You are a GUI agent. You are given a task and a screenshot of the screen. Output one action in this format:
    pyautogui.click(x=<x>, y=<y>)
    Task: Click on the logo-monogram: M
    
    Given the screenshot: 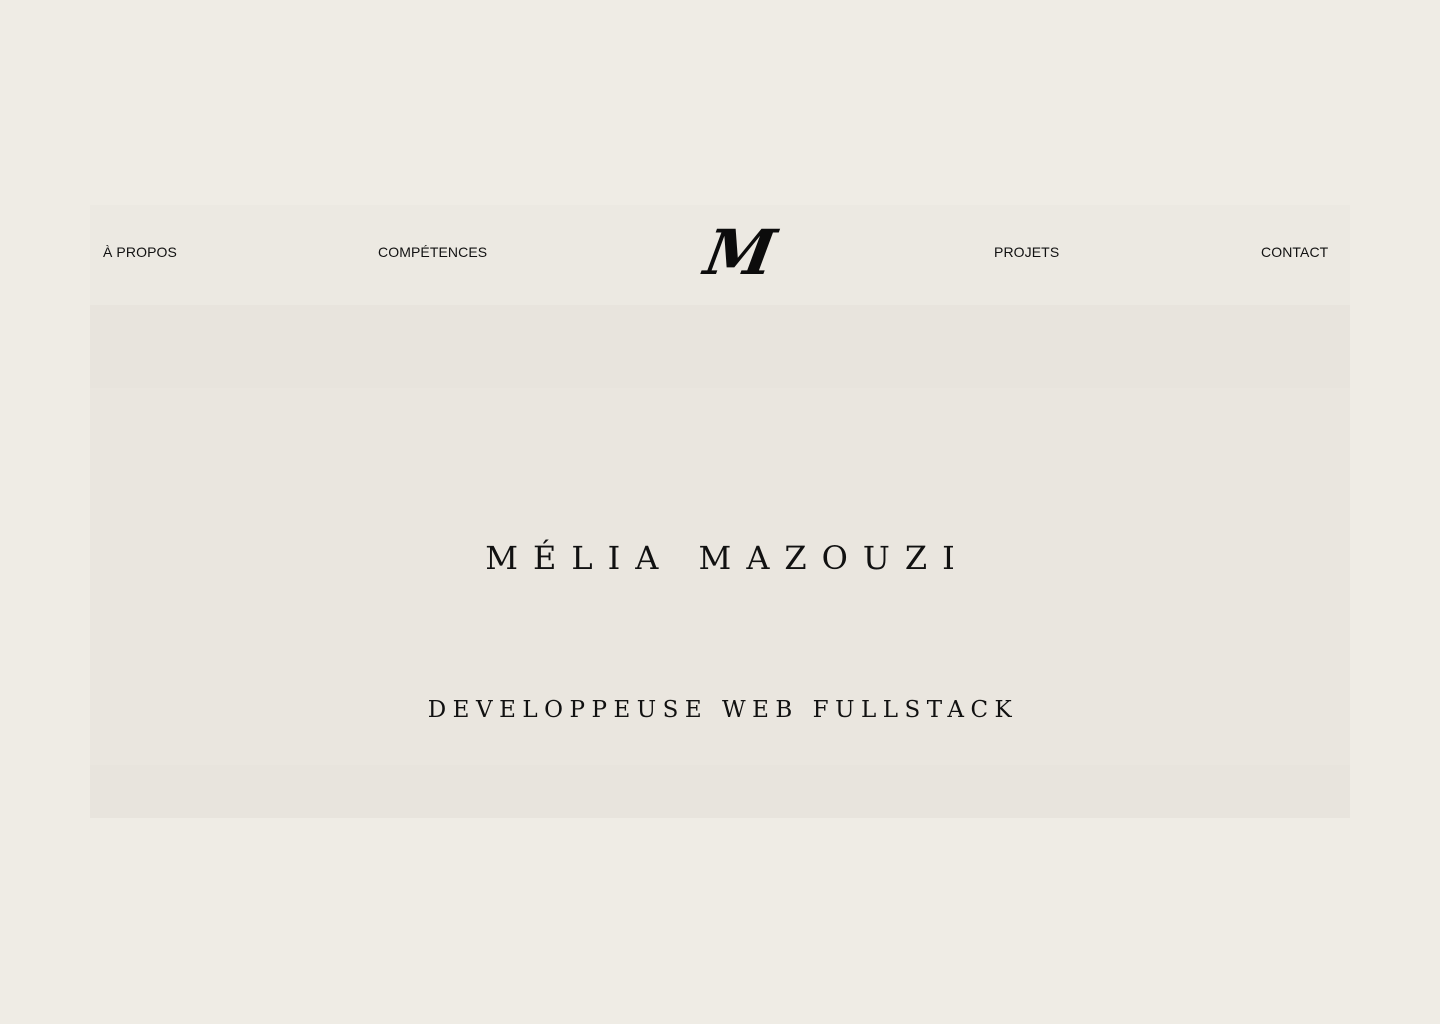 What is the action you would take?
    pyautogui.click(x=740, y=252)
    